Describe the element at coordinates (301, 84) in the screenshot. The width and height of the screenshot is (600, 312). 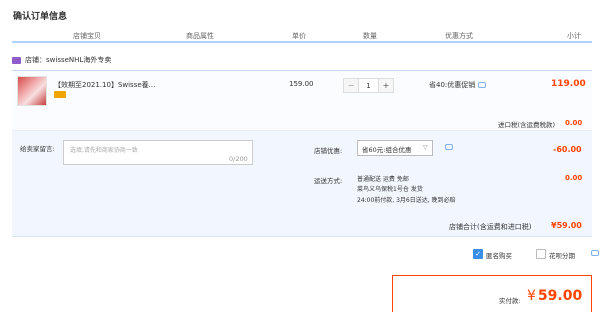
I see `unit-price: 159.00` at that location.